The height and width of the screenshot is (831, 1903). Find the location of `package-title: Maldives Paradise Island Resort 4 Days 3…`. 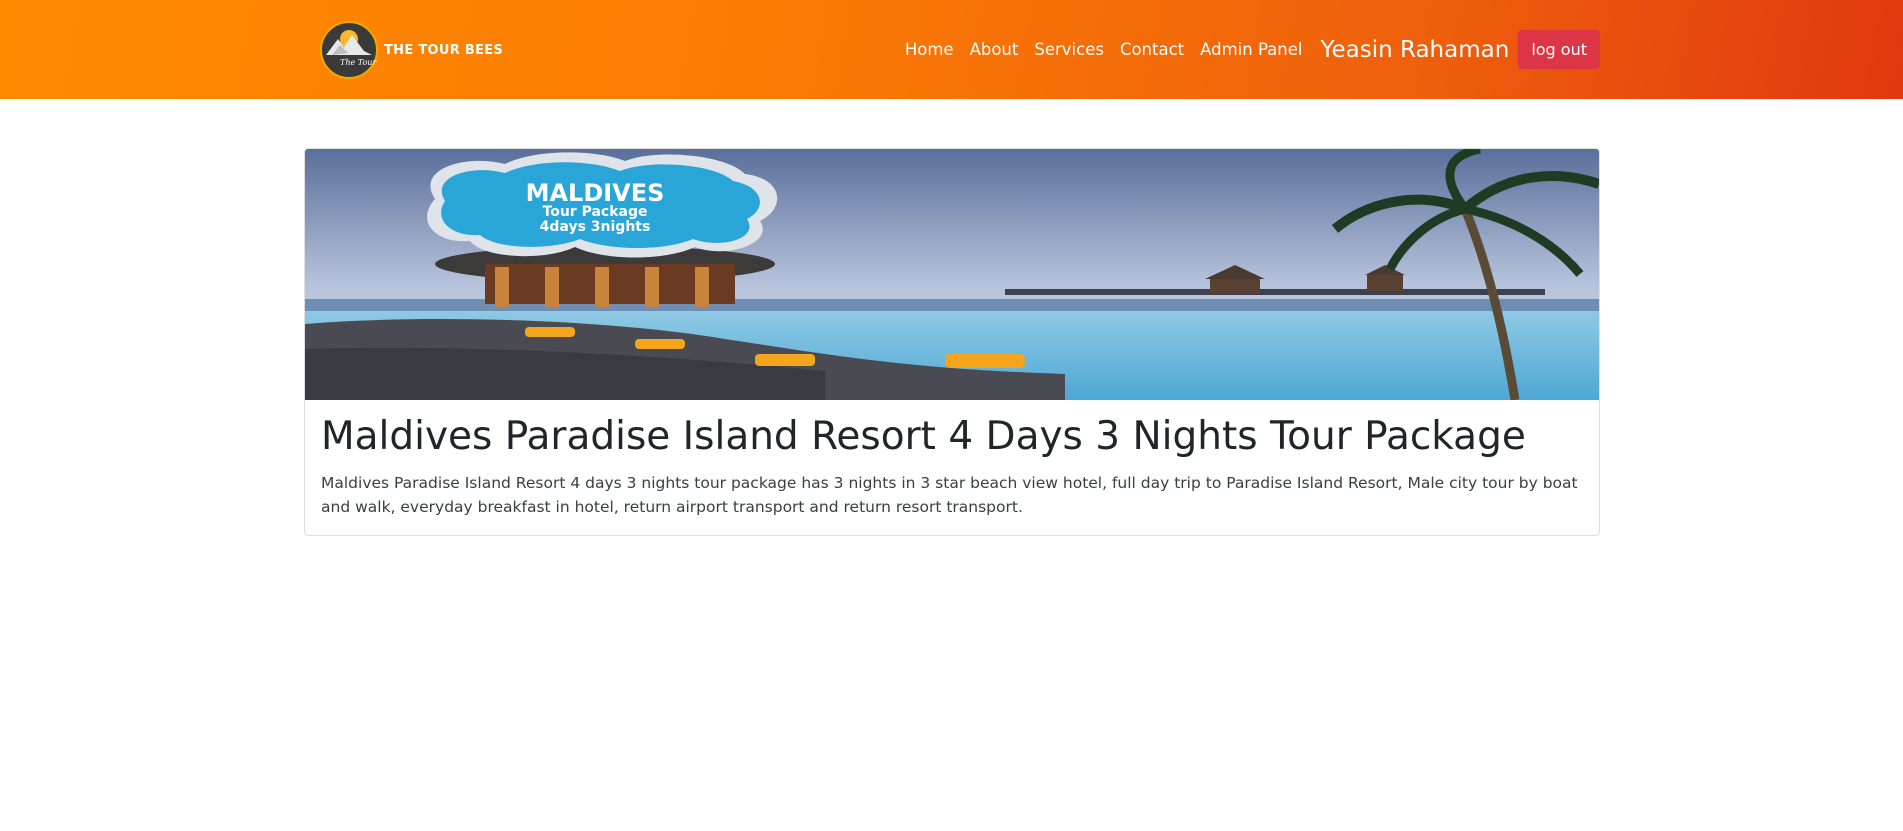

package-title: Maldives Paradise Island Resort 4 Days 3… is located at coordinates (923, 436).